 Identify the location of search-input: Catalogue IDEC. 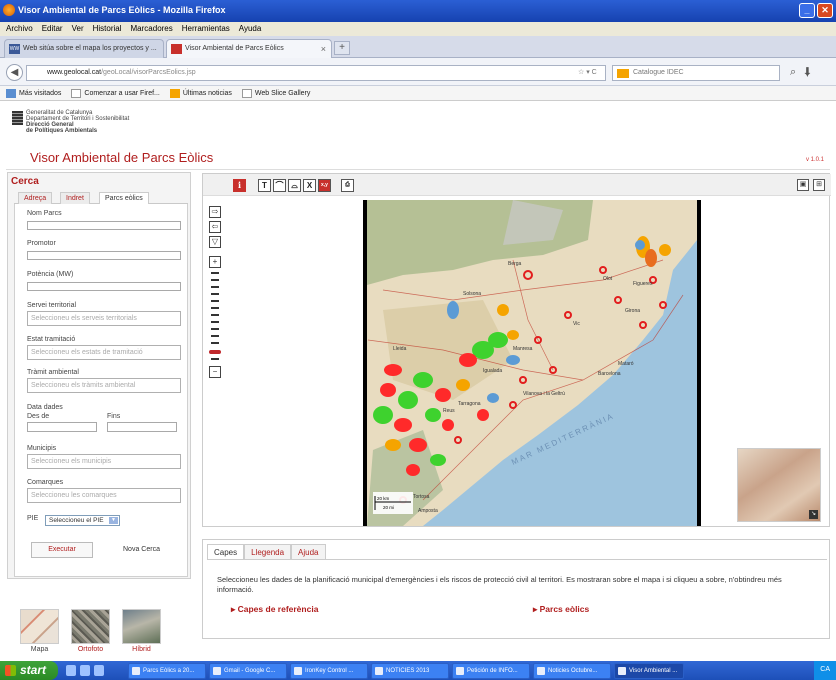
(696, 73).